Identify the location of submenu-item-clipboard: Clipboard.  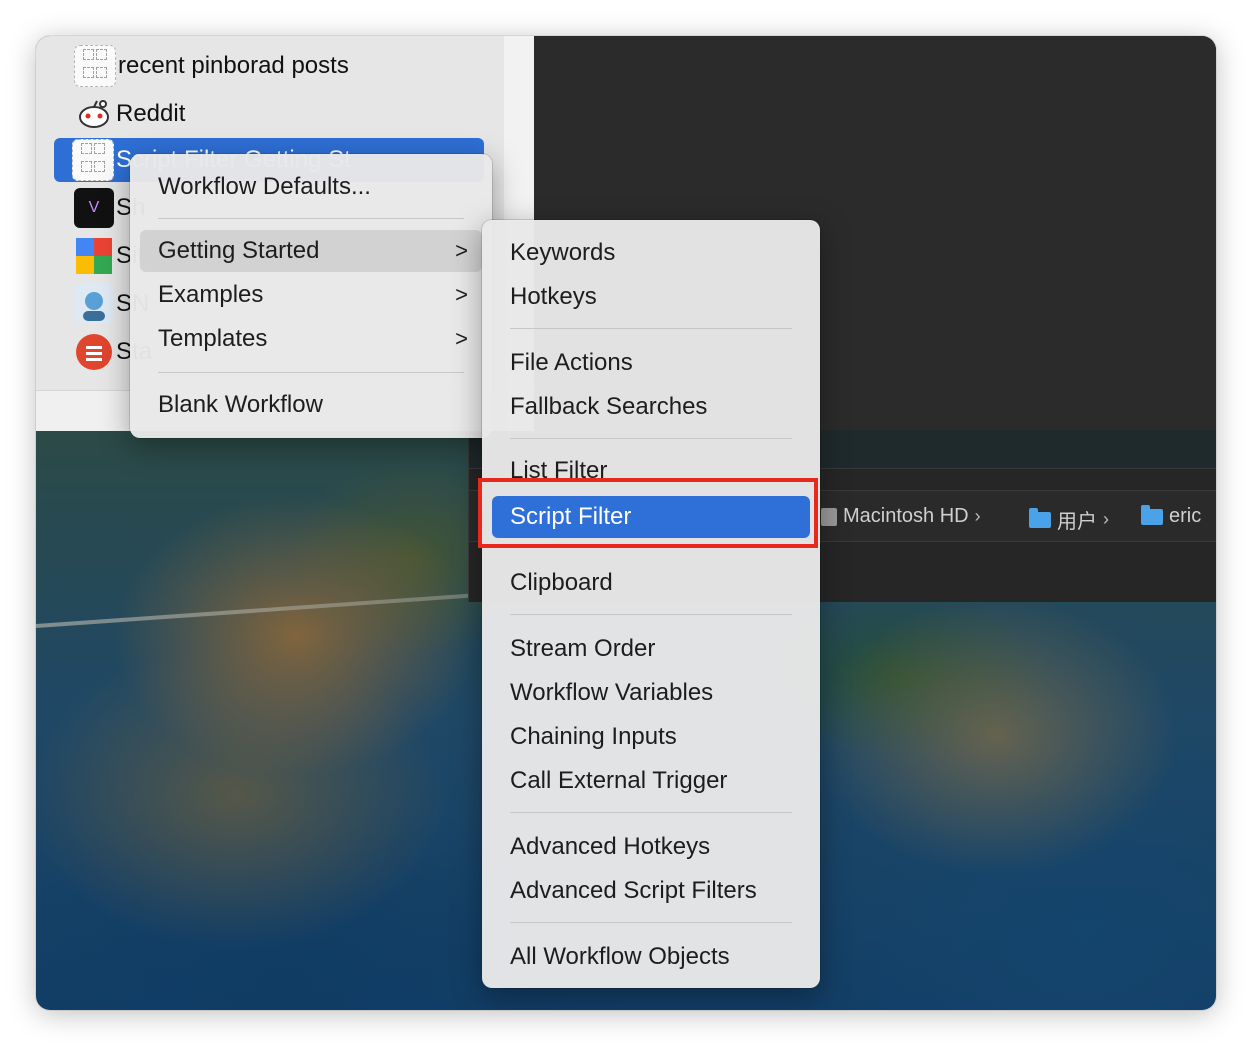
(651, 583).